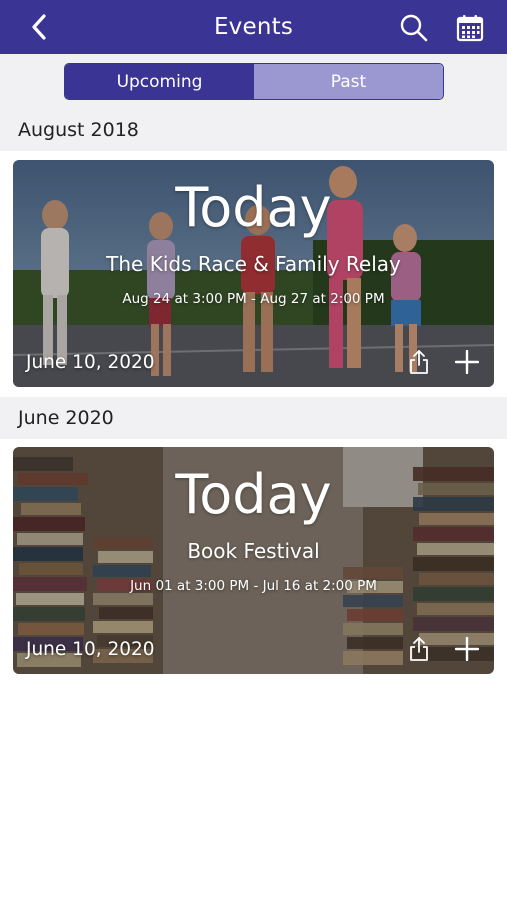 The height and width of the screenshot is (900, 507). Describe the element at coordinates (253, 586) in the screenshot. I see `event-date-range: Jun 01 at 3:00 PM - Jul 16 at 2:00 PM` at that location.